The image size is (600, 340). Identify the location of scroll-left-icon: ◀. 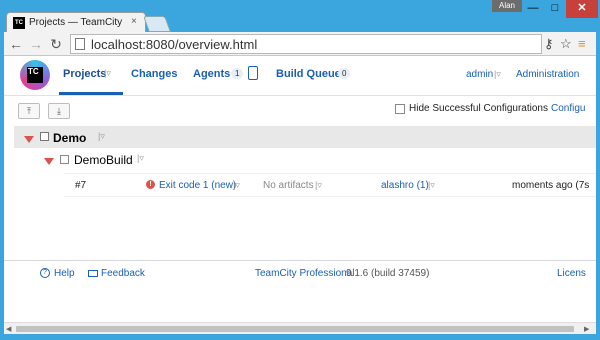
(8, 329).